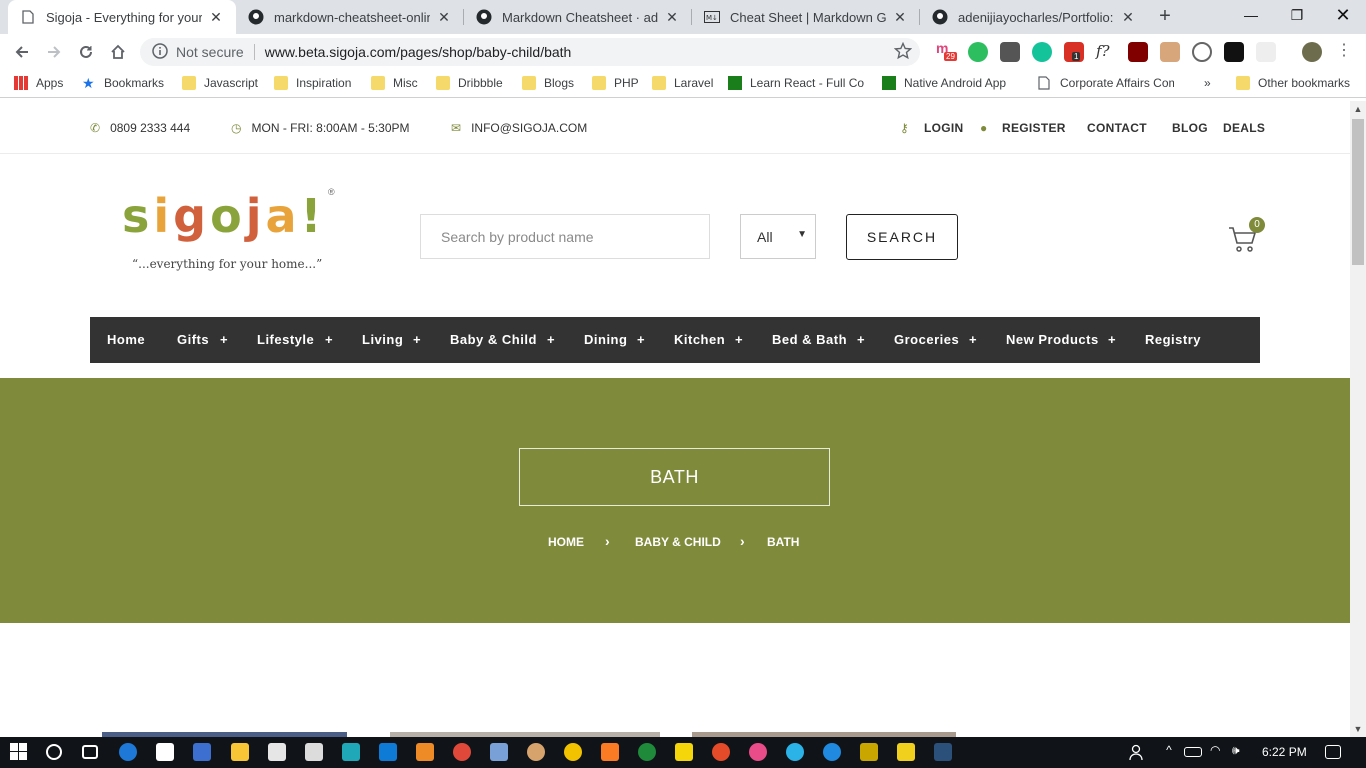  I want to click on bookmark-javascript: Javascript, so click(220, 83).